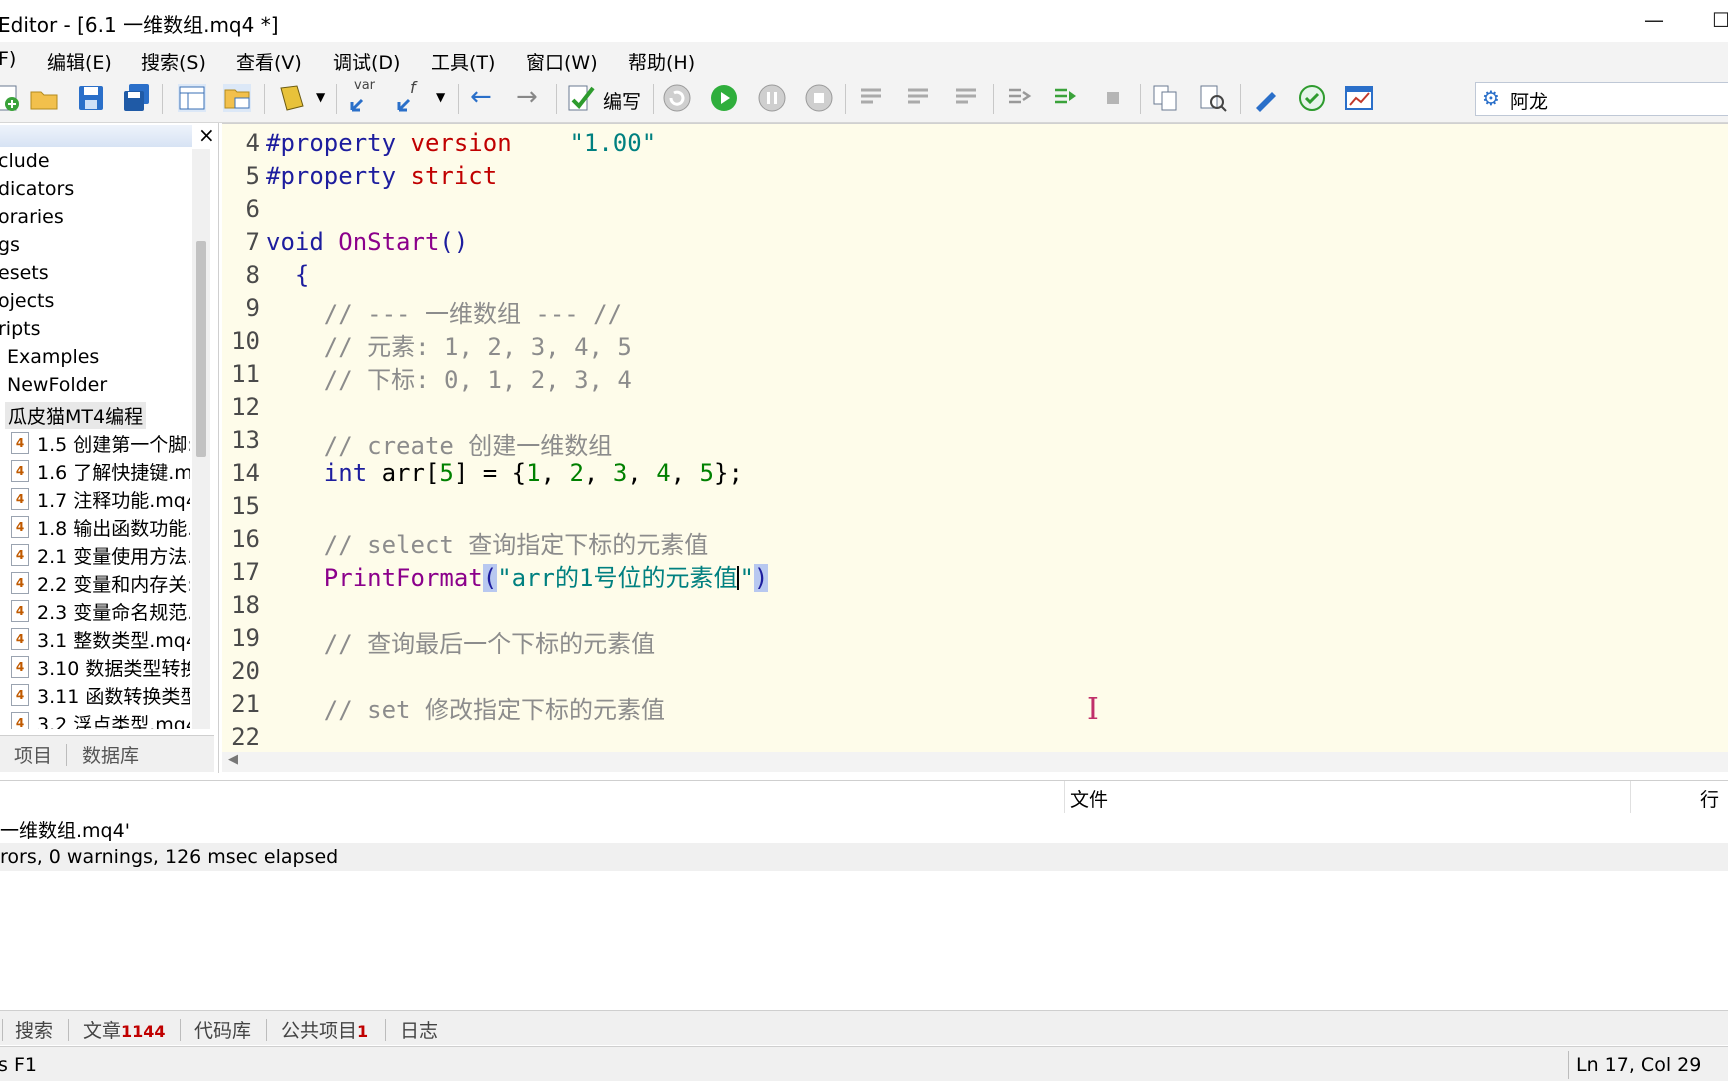 Image resolution: width=1728 pixels, height=1081 pixels. What do you see at coordinates (32, 217) in the screenshot?
I see `tree-folder: oraries` at bounding box center [32, 217].